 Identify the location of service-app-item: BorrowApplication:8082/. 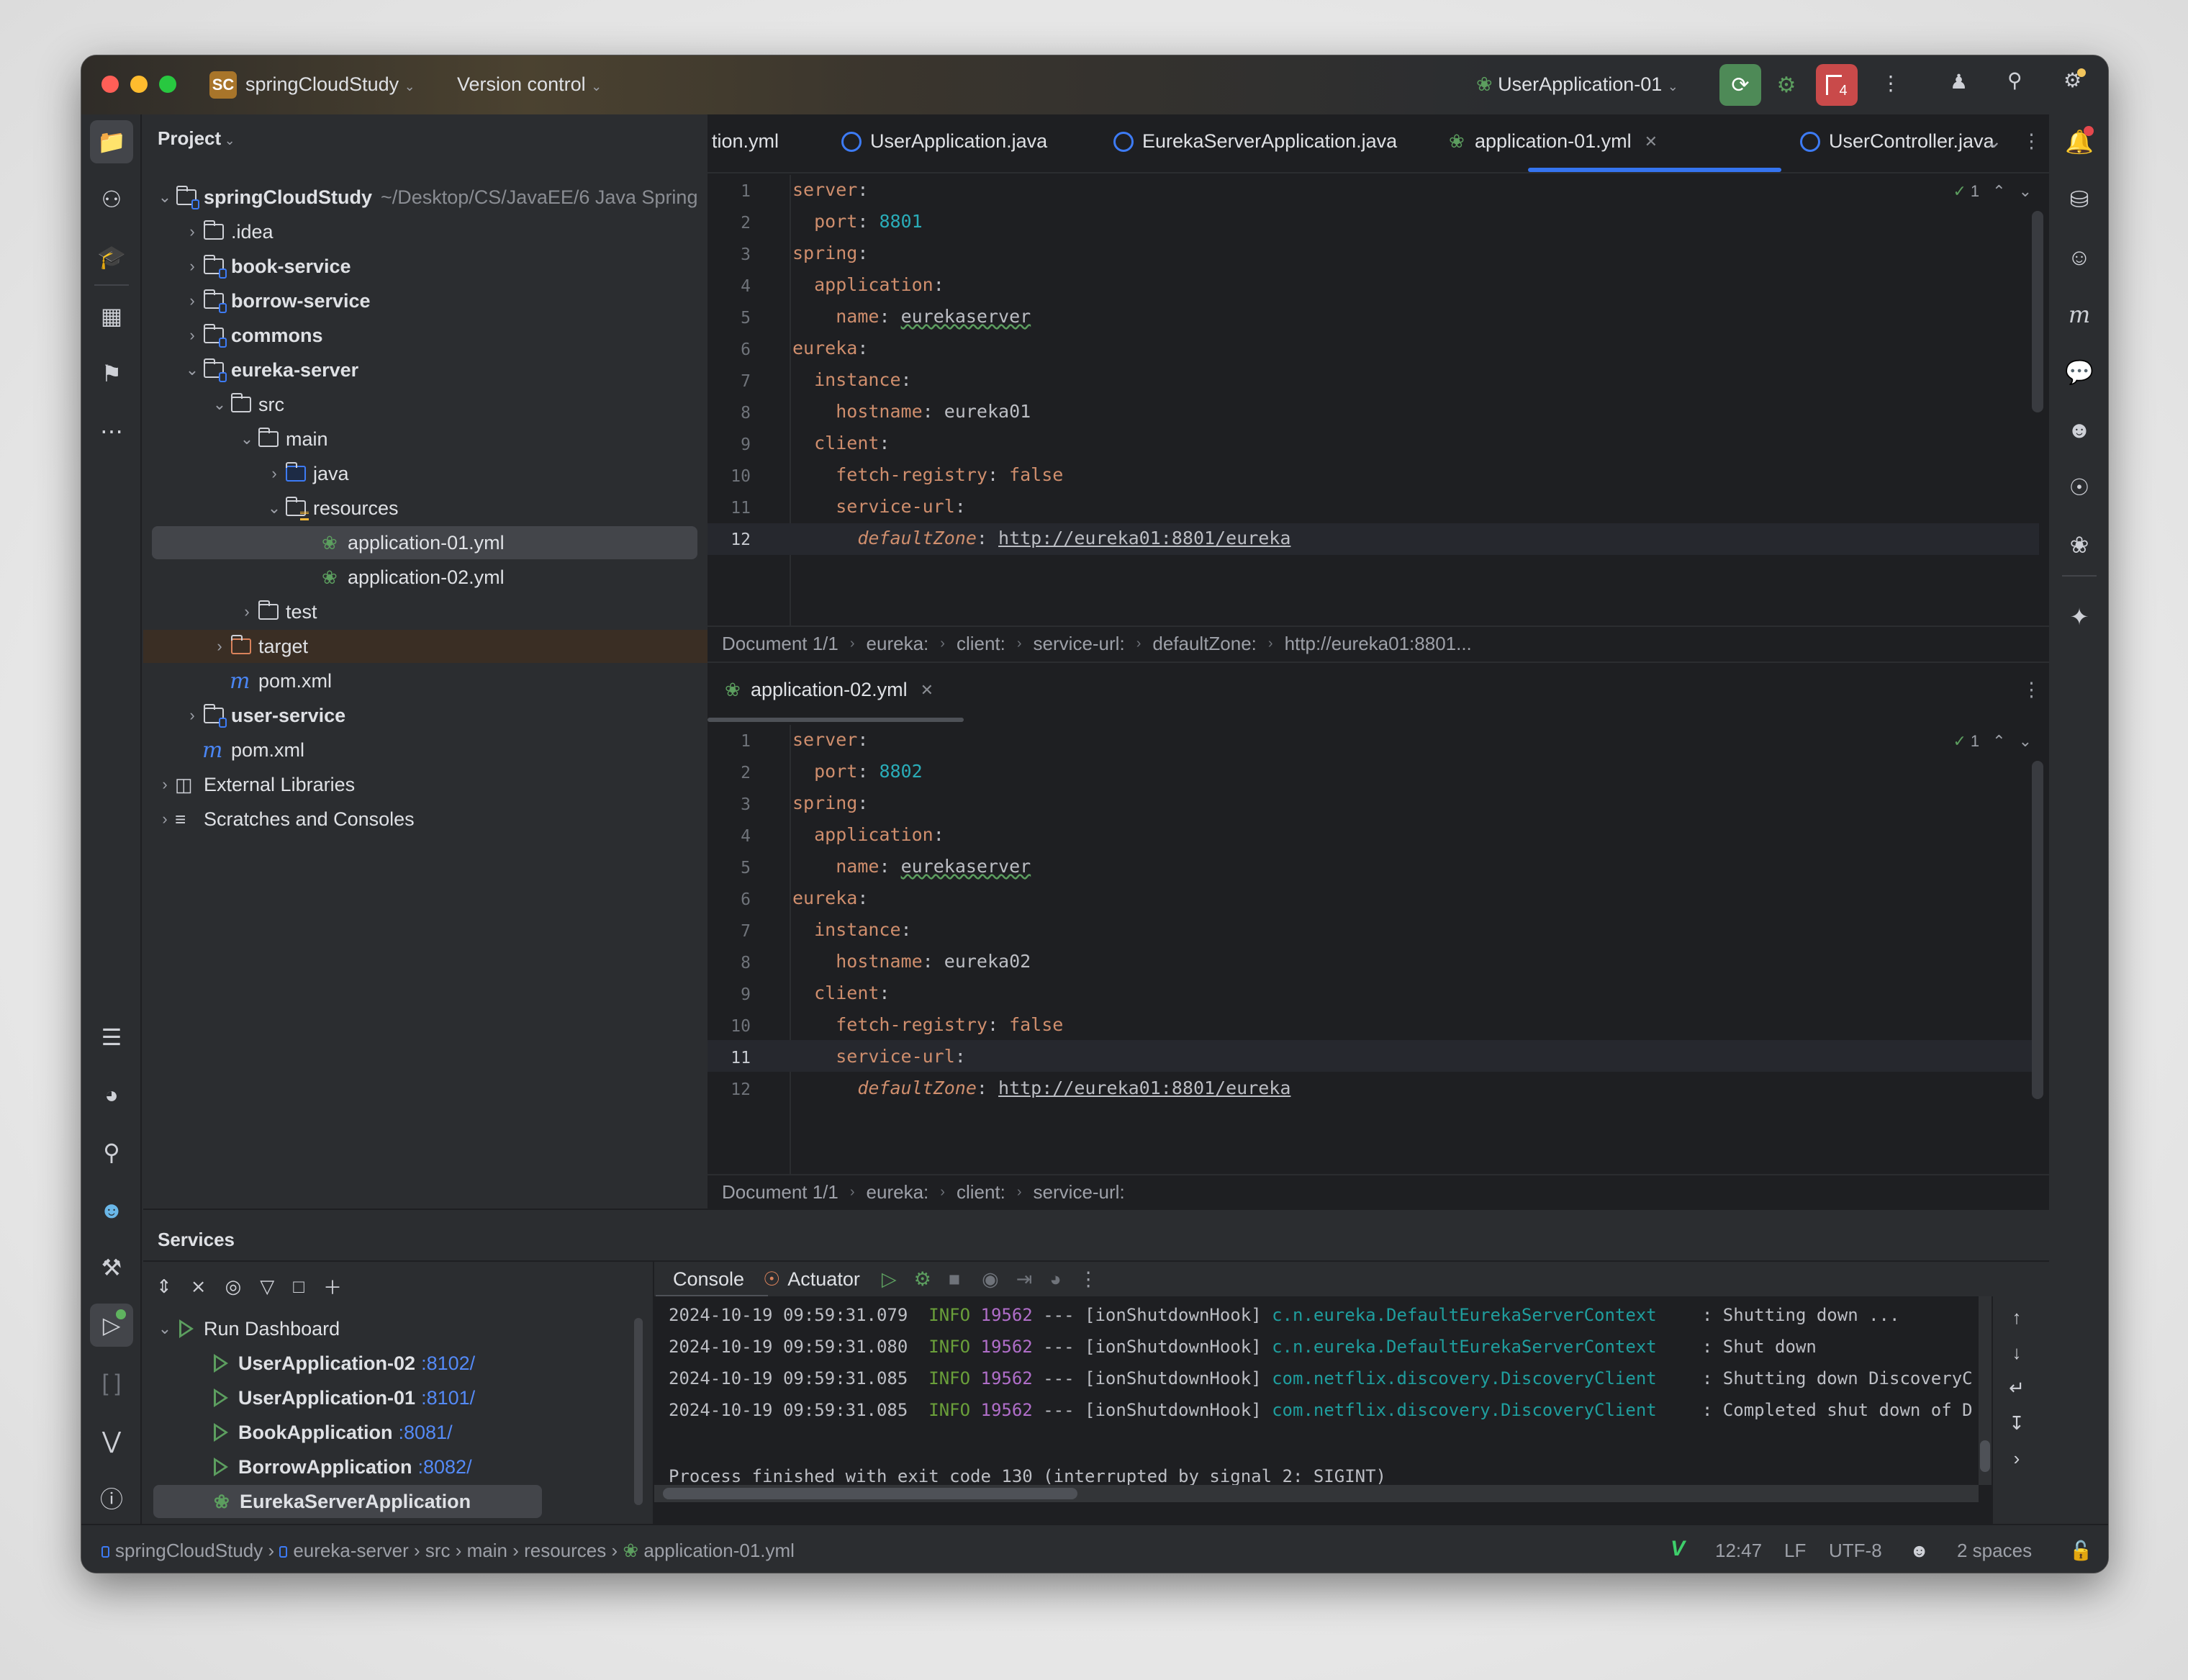
(307, 1466).